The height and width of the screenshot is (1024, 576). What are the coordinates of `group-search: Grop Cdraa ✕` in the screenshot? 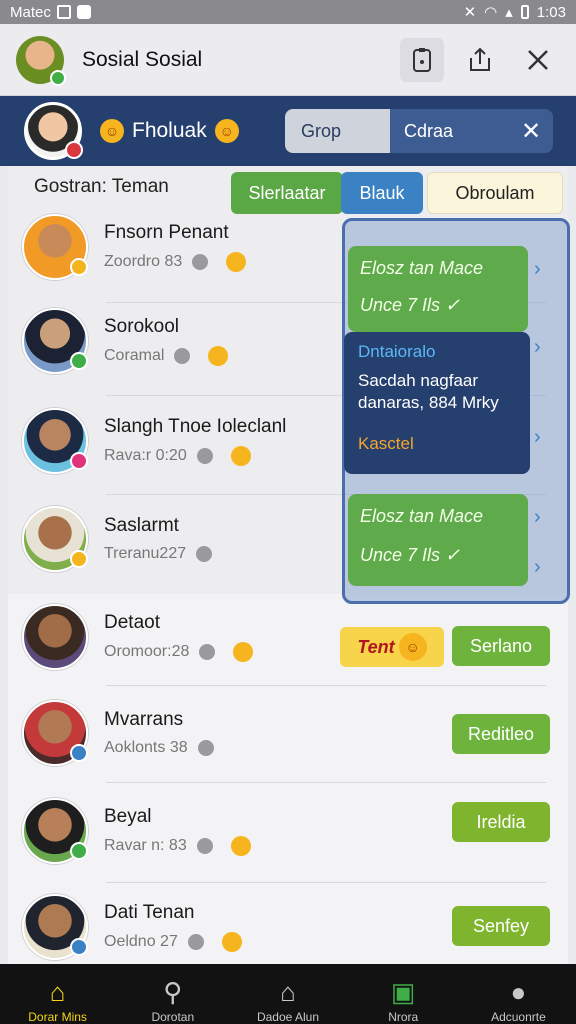 It's located at (419, 131).